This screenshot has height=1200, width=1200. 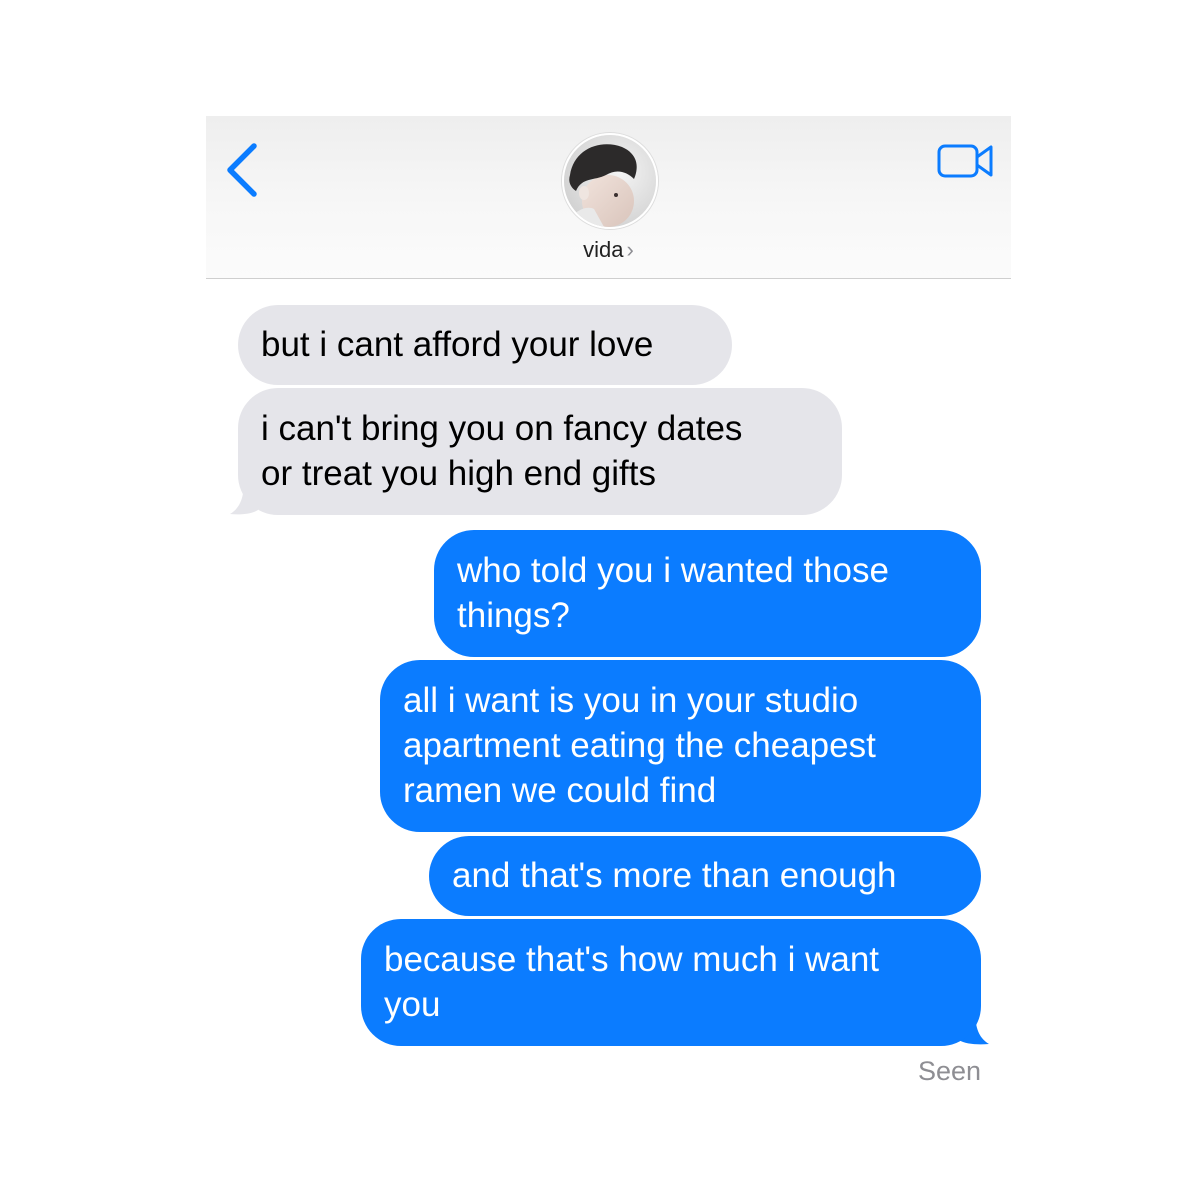 What do you see at coordinates (458, 473) in the screenshot?
I see `message-text: or treat you high end gifts` at bounding box center [458, 473].